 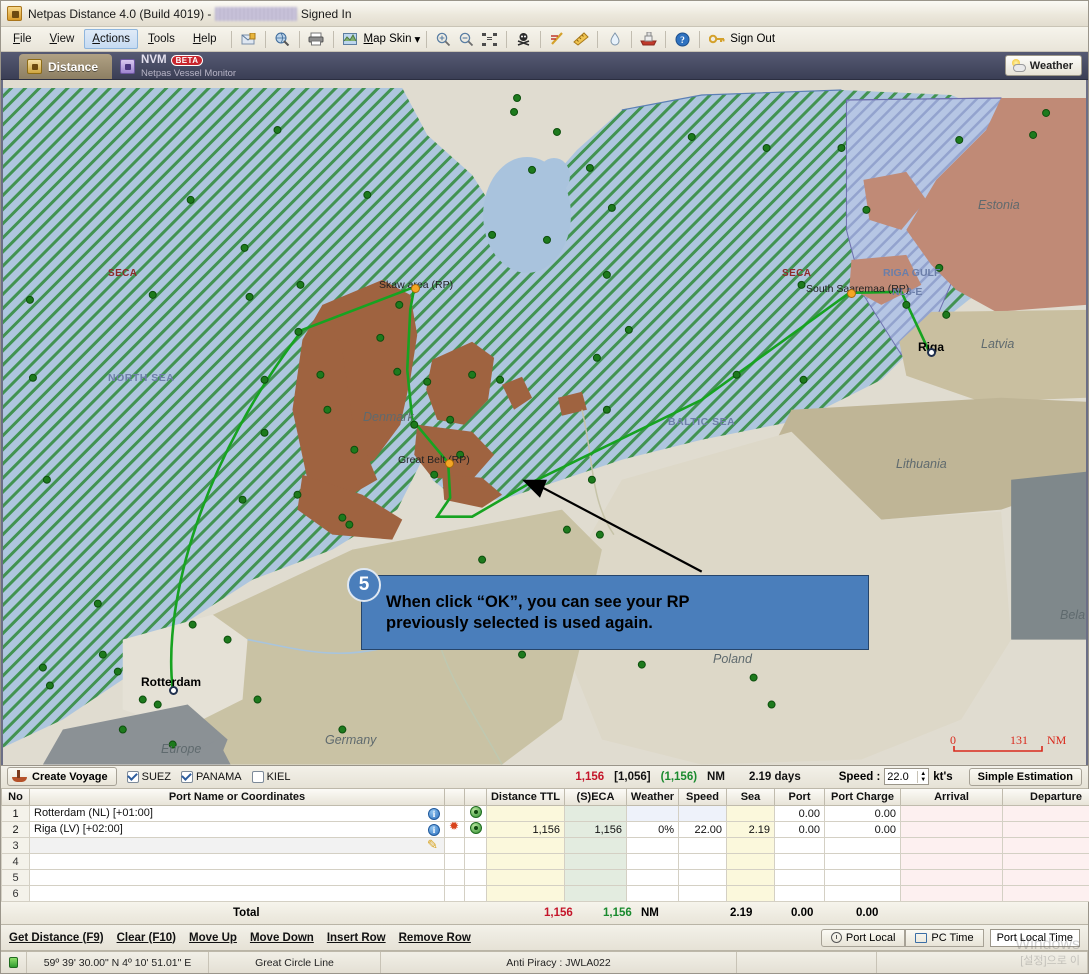 What do you see at coordinates (248, 39) in the screenshot?
I see `mail-icon` at bounding box center [248, 39].